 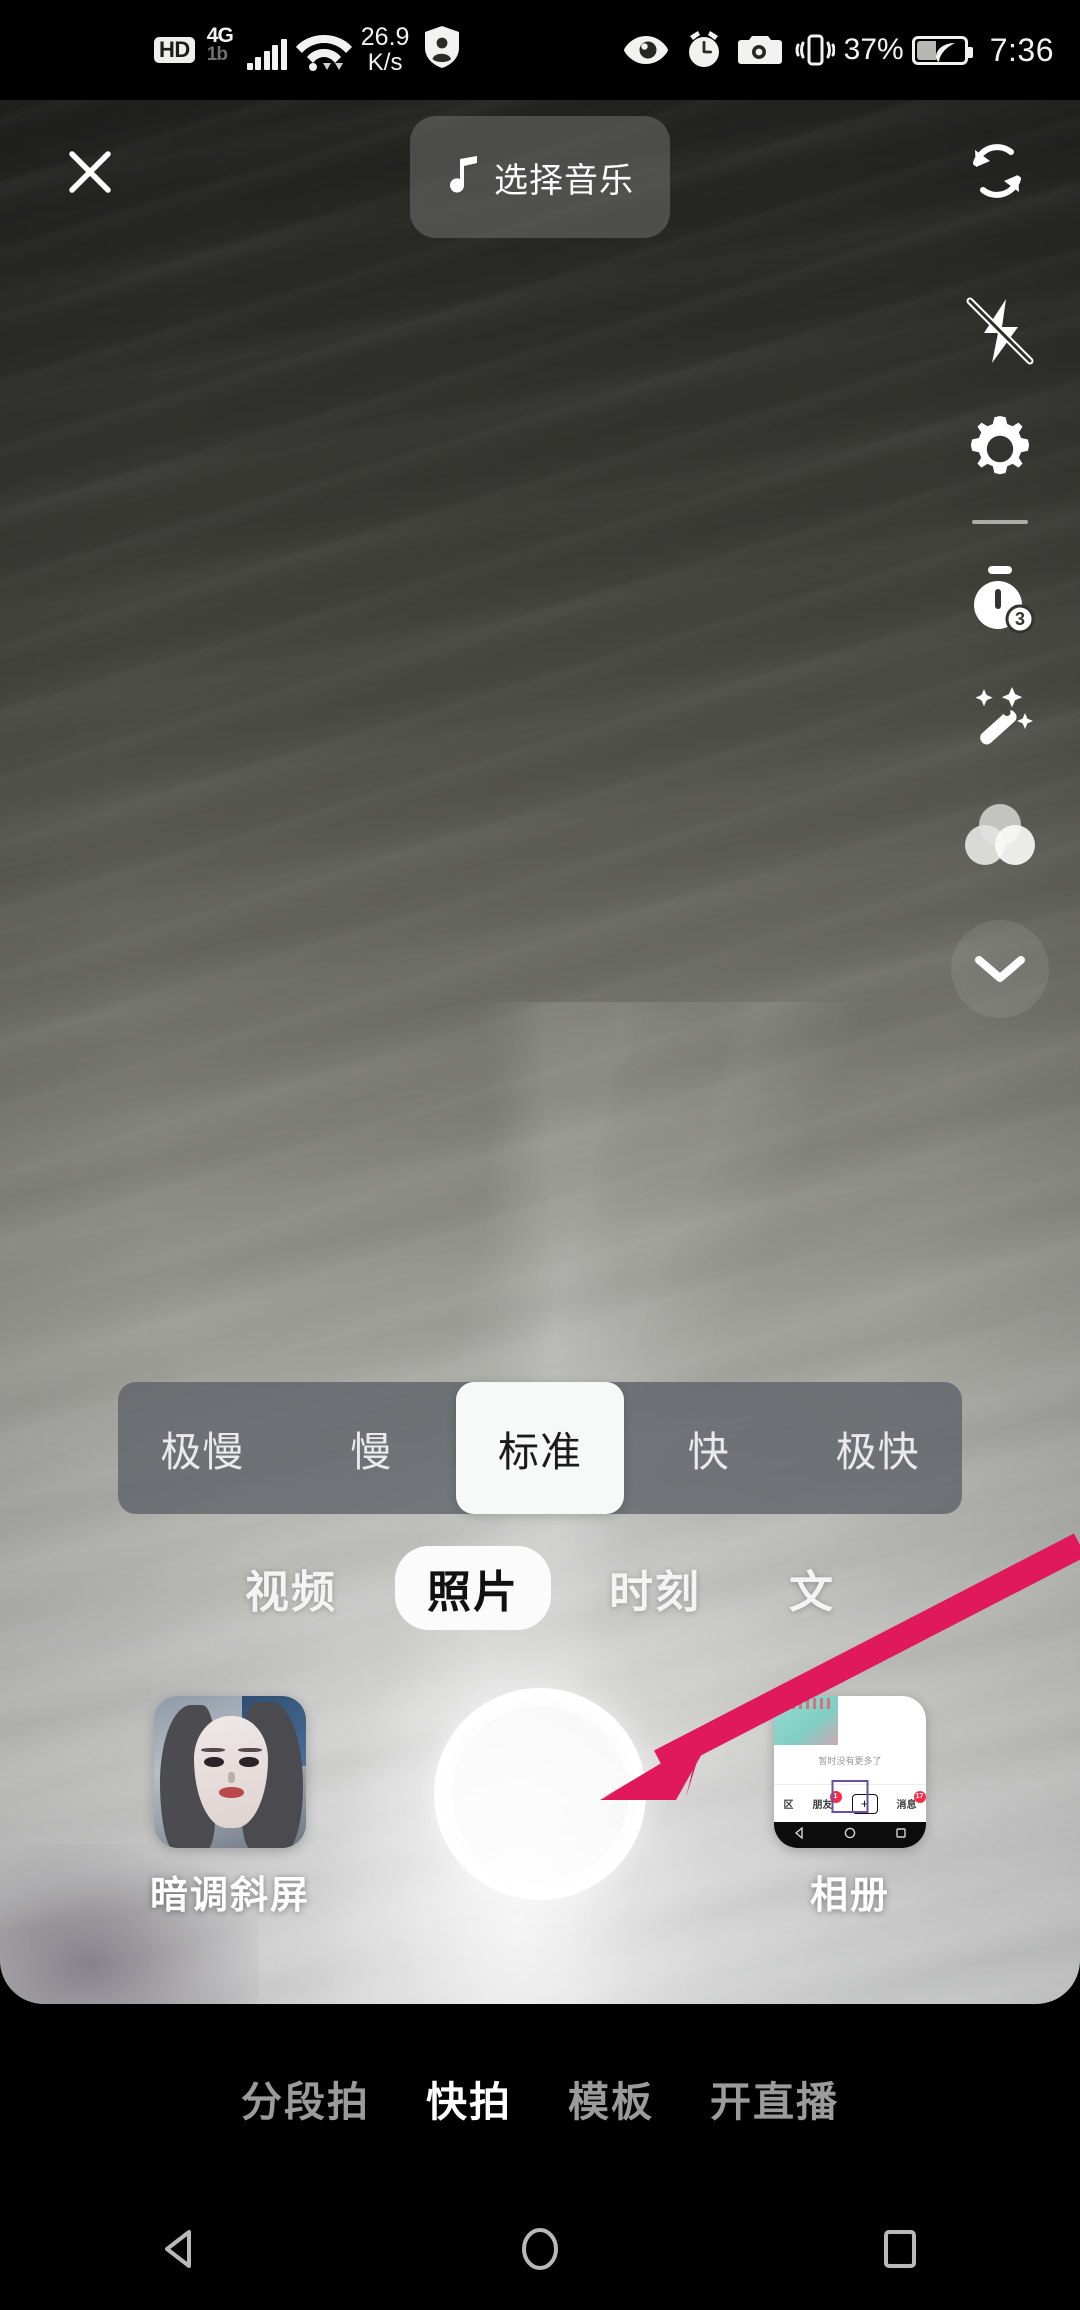 I want to click on bottom-nav: 分段拍 快拍 模板 开直播, so click(x=540, y=2098).